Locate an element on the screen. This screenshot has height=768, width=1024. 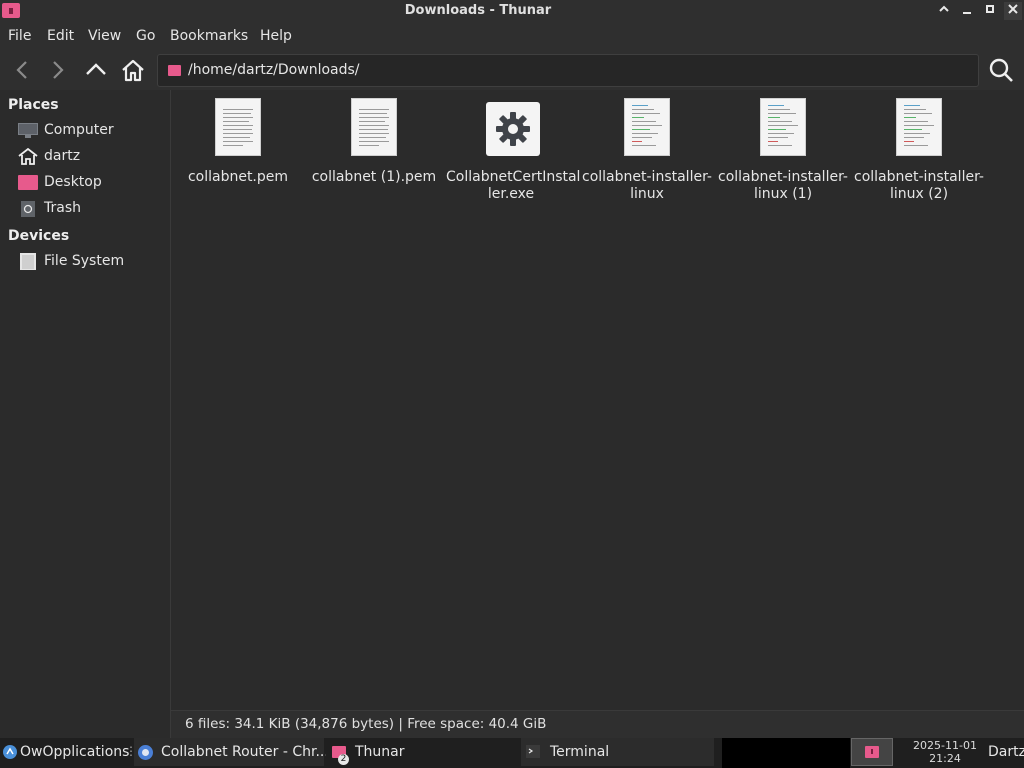
window-title: Downloads - Thunar is located at coordinates (478, 10).